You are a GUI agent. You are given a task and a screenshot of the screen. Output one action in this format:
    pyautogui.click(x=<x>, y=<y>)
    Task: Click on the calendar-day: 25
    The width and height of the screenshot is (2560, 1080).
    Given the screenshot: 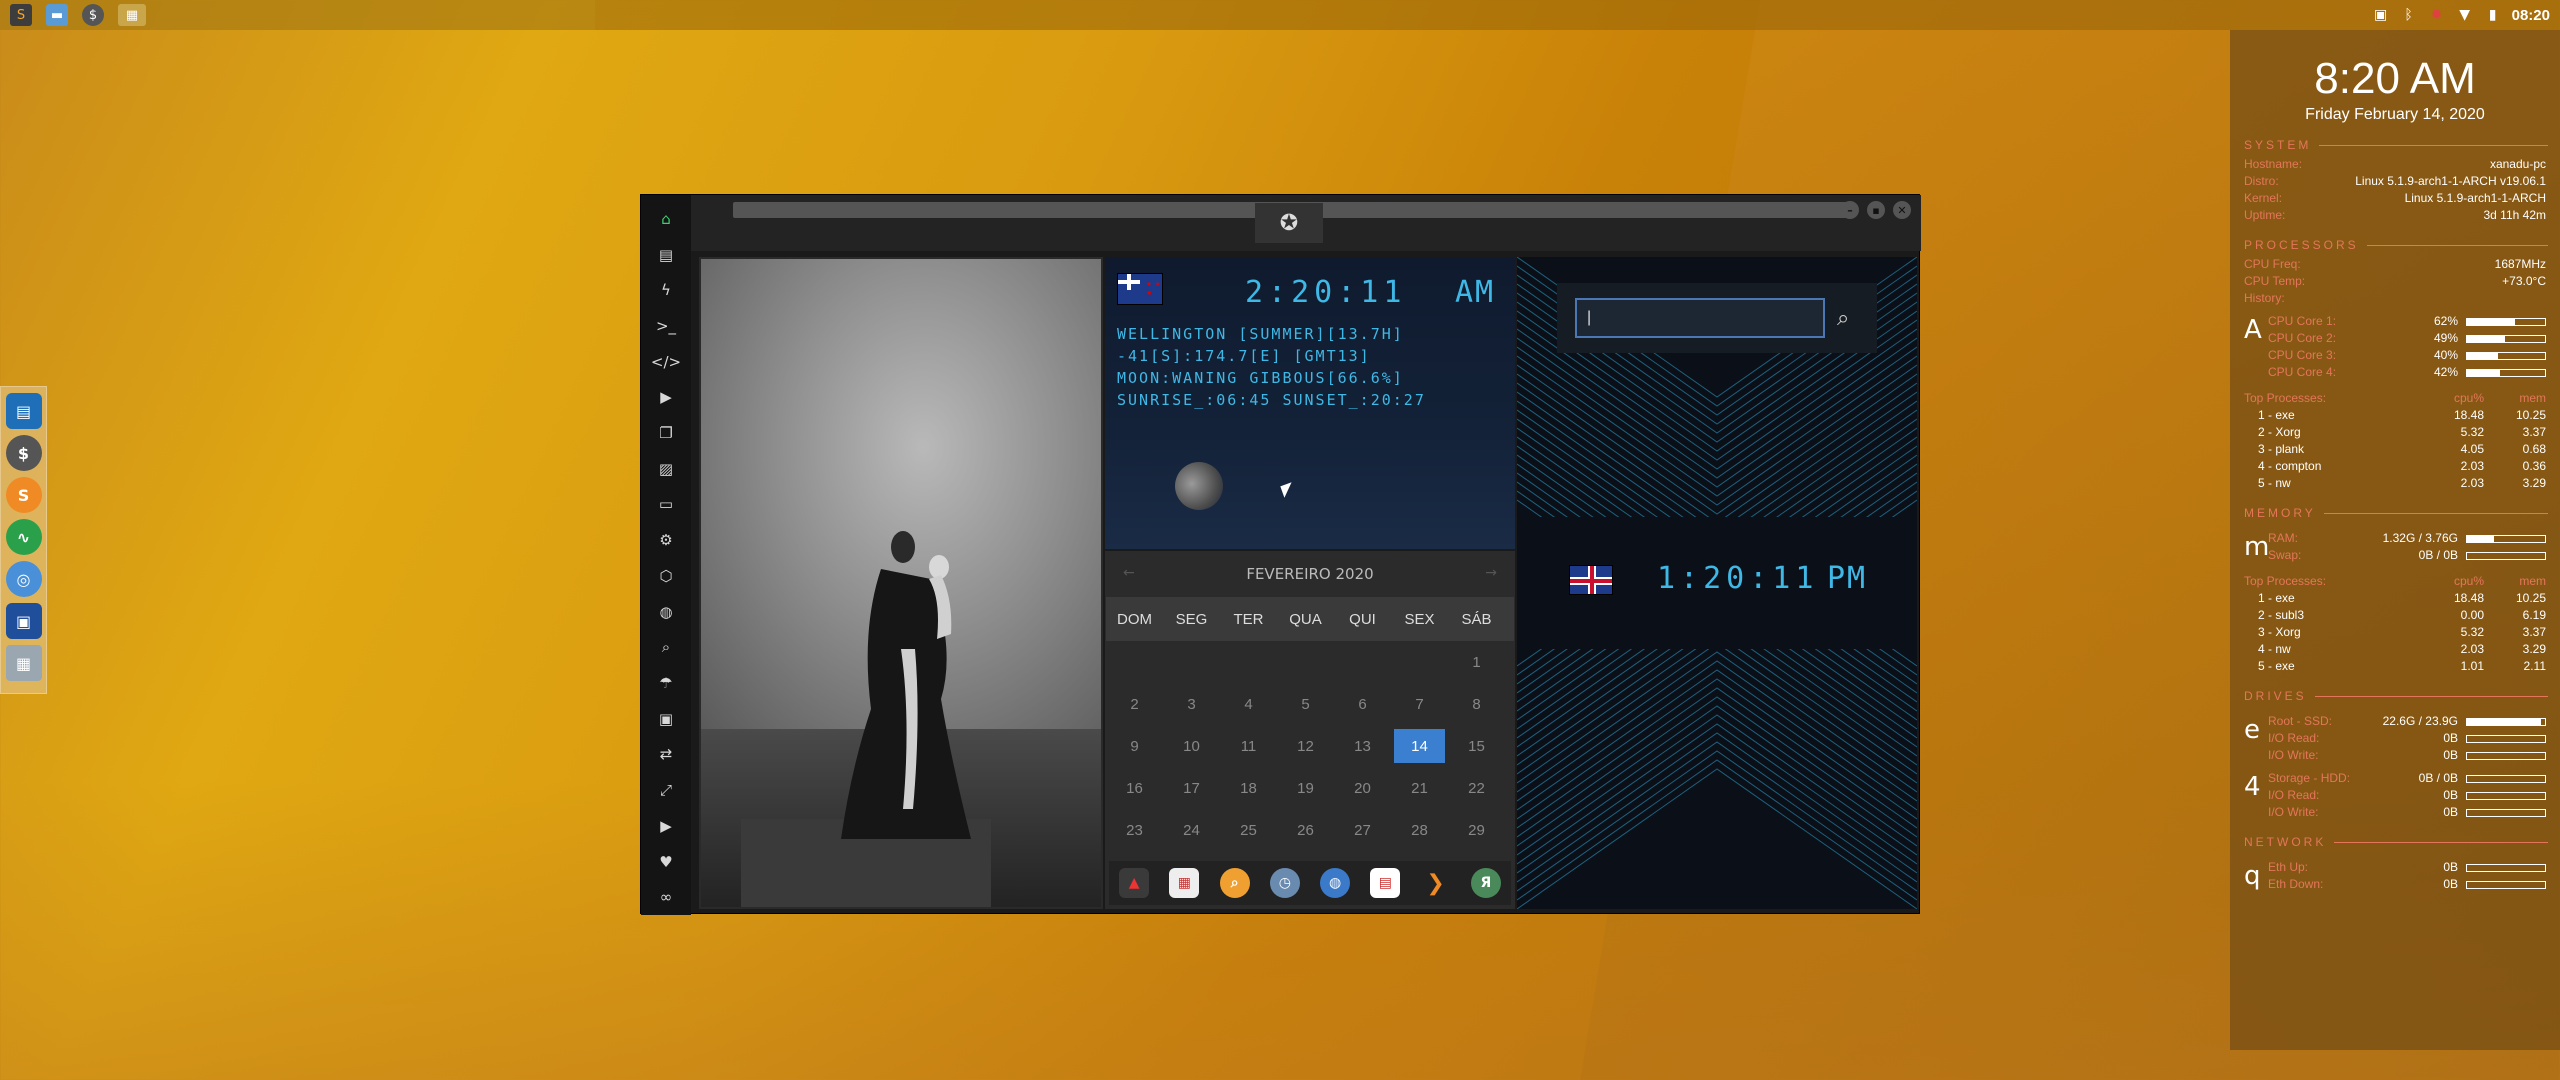 What is the action you would take?
    pyautogui.click(x=1248, y=830)
    